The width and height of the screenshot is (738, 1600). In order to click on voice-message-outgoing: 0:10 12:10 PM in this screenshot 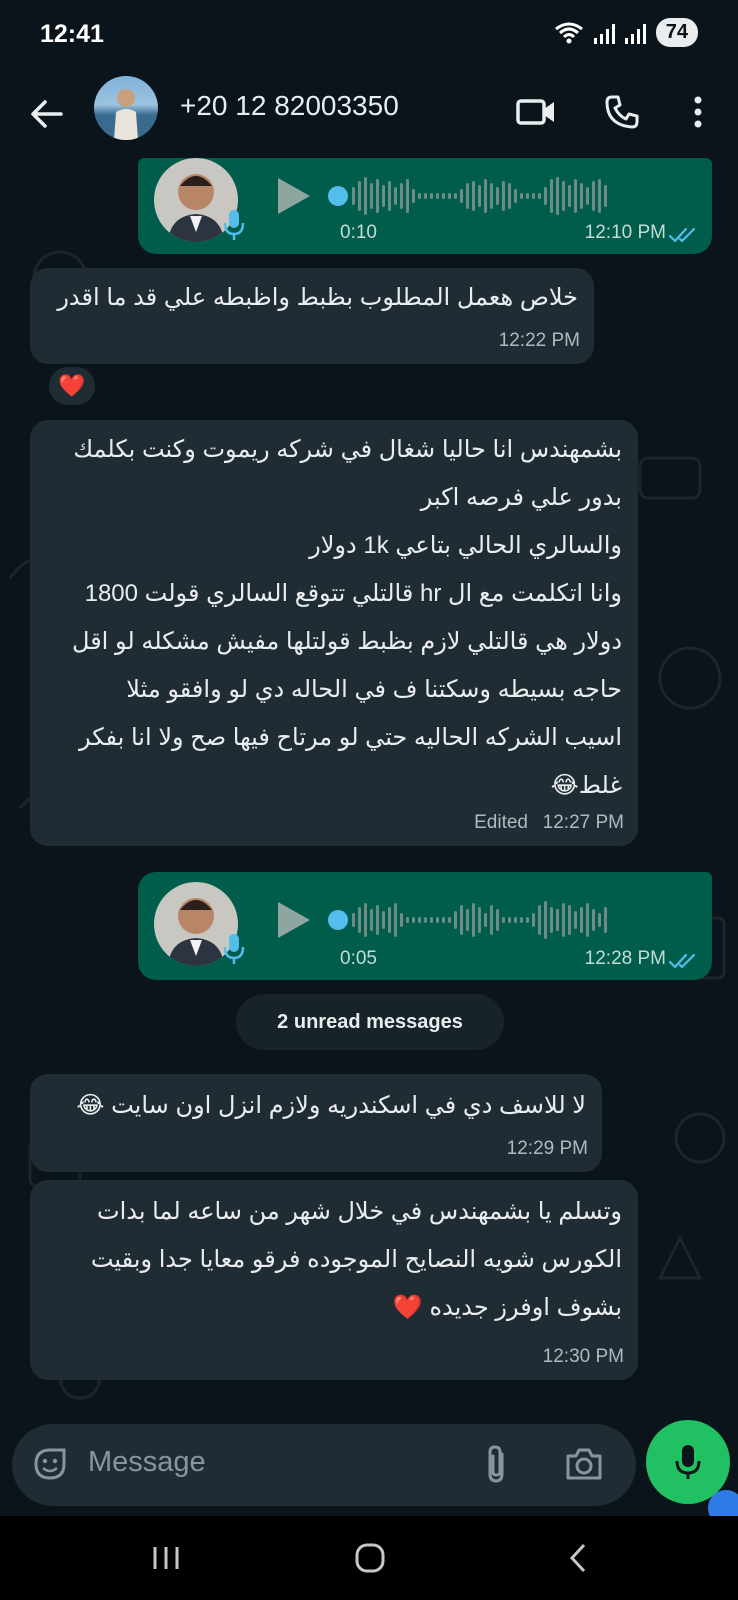, I will do `click(425, 206)`.